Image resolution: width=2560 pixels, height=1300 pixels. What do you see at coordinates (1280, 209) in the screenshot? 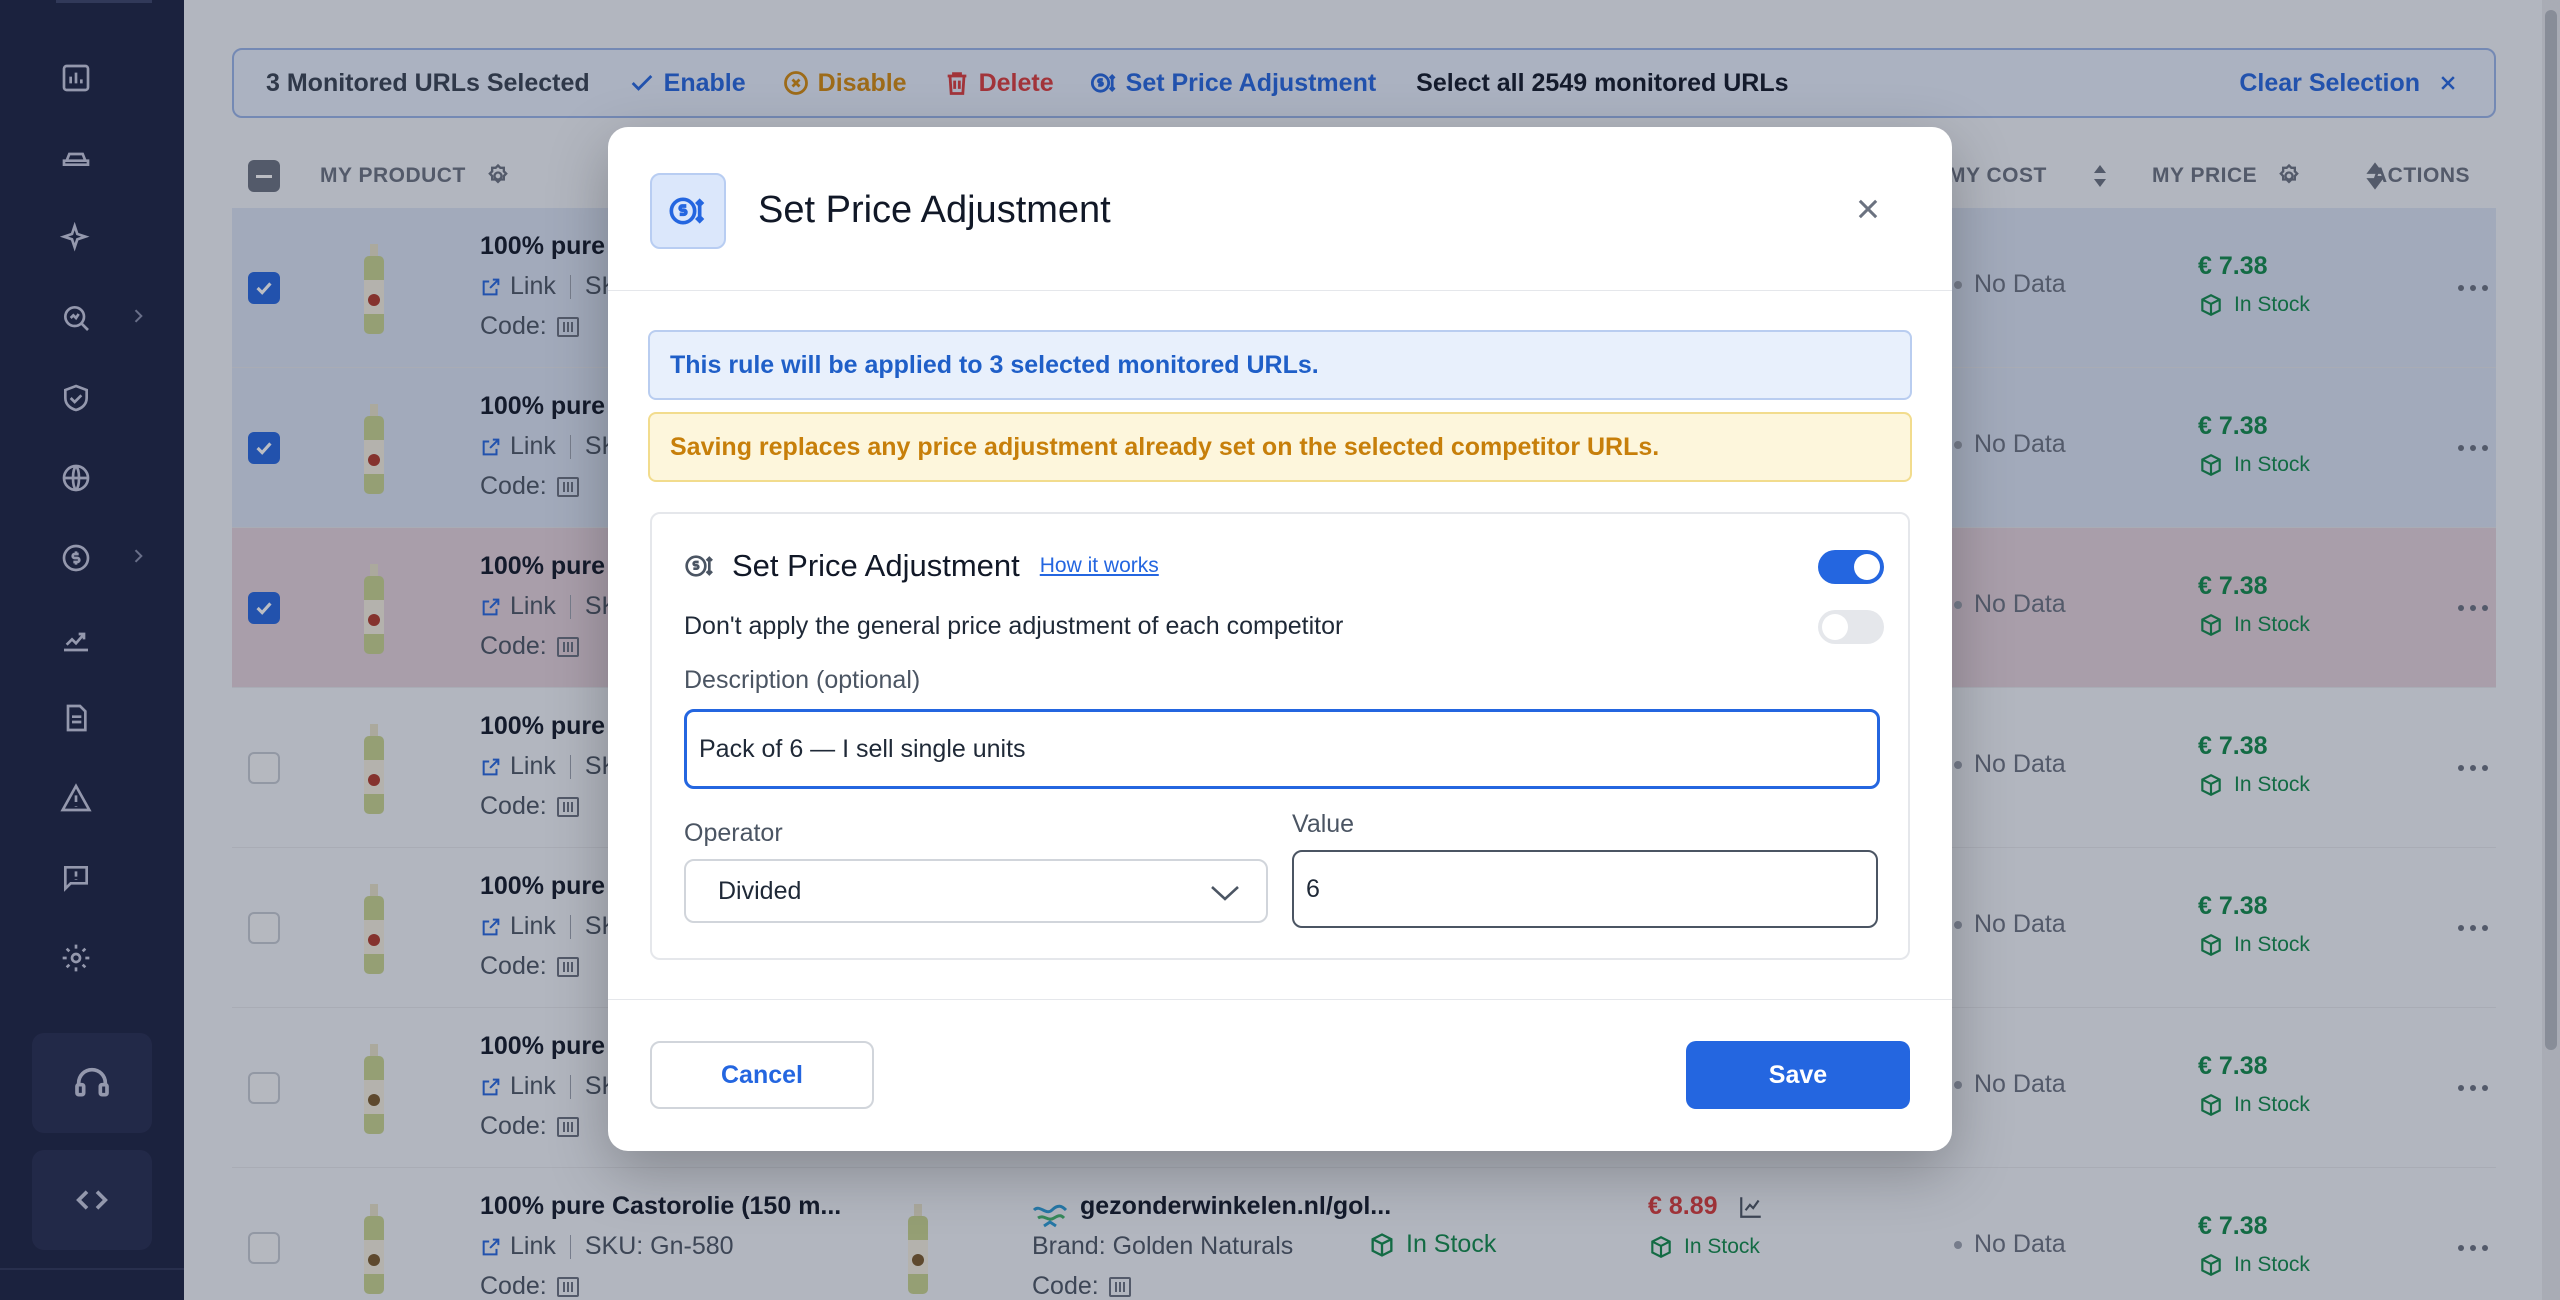
I see `modal-header: Set Price Adjustment` at bounding box center [1280, 209].